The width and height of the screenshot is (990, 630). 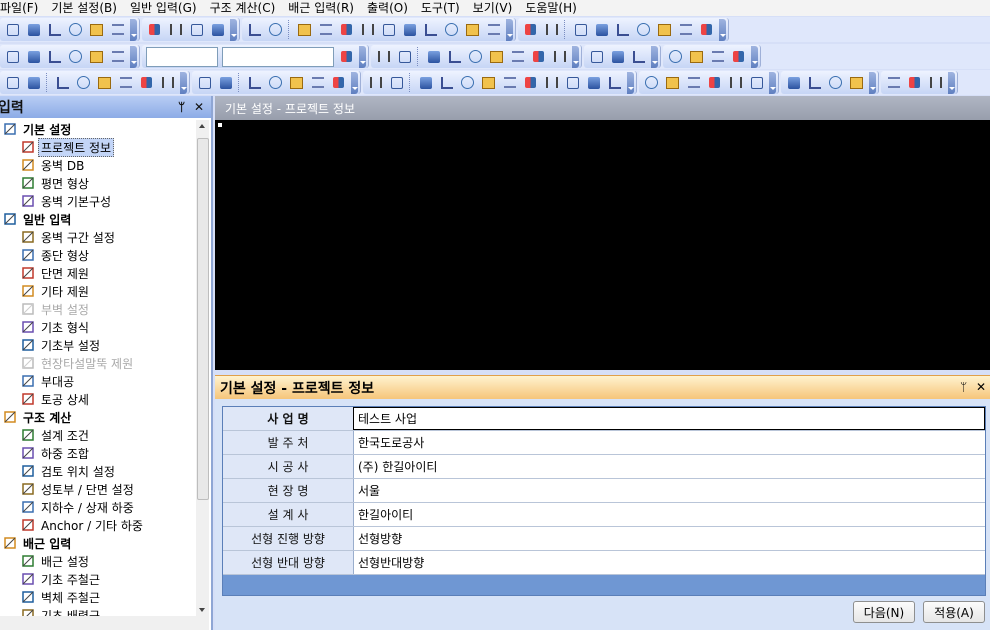 What do you see at coordinates (278, 56) in the screenshot?
I see `layer-combo` at bounding box center [278, 56].